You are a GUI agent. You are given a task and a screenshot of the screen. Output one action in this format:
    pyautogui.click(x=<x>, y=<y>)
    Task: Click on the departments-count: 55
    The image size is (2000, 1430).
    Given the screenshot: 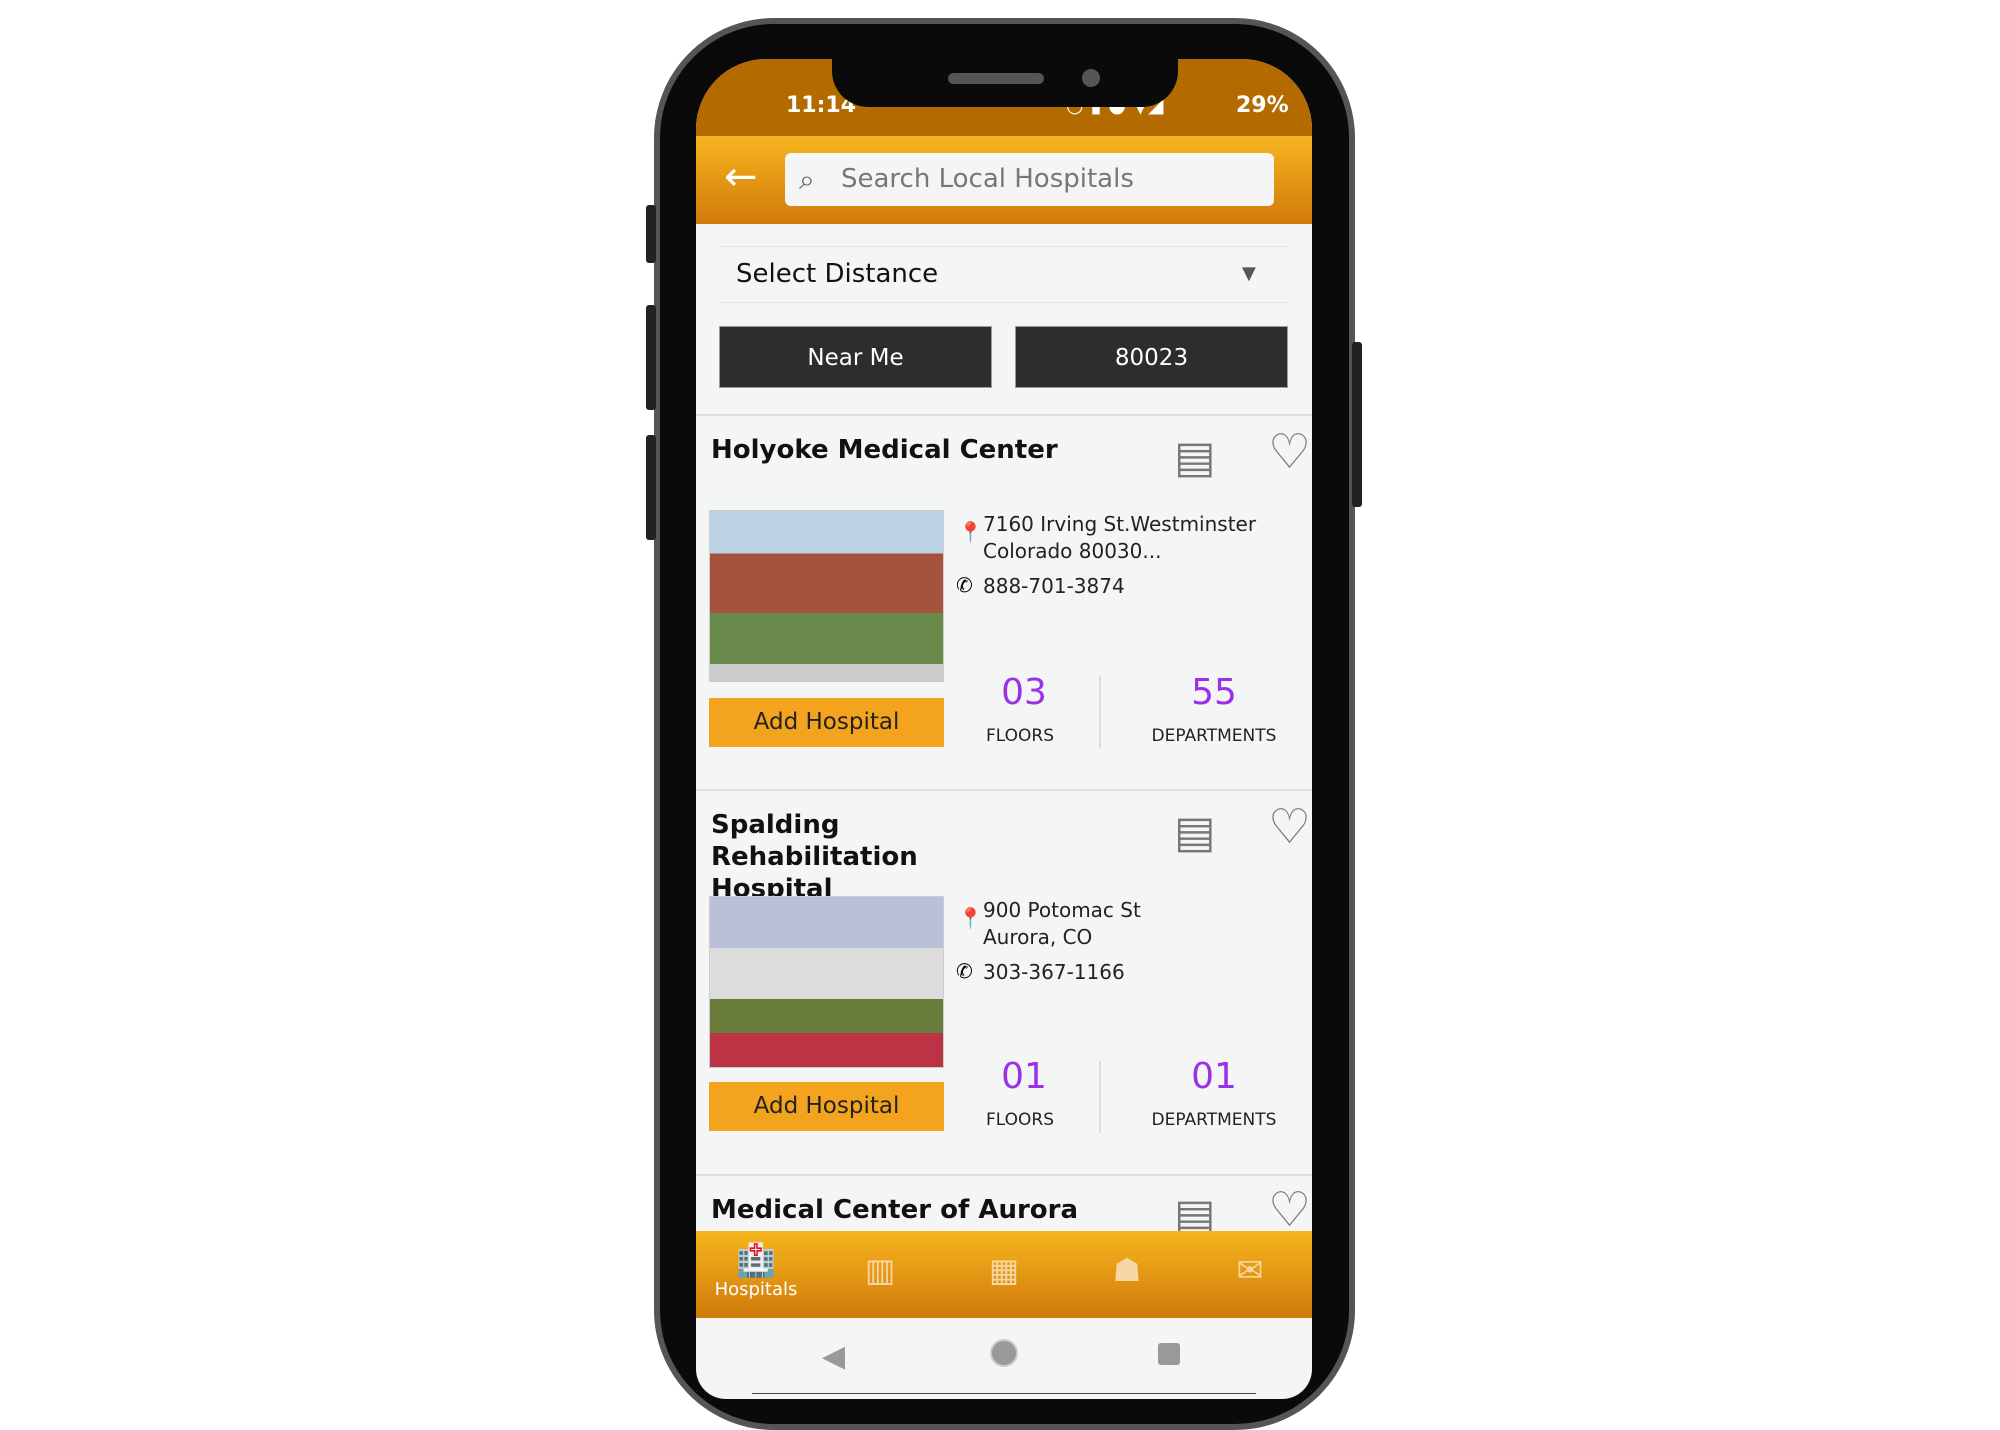 What is the action you would take?
    pyautogui.click(x=1214, y=692)
    